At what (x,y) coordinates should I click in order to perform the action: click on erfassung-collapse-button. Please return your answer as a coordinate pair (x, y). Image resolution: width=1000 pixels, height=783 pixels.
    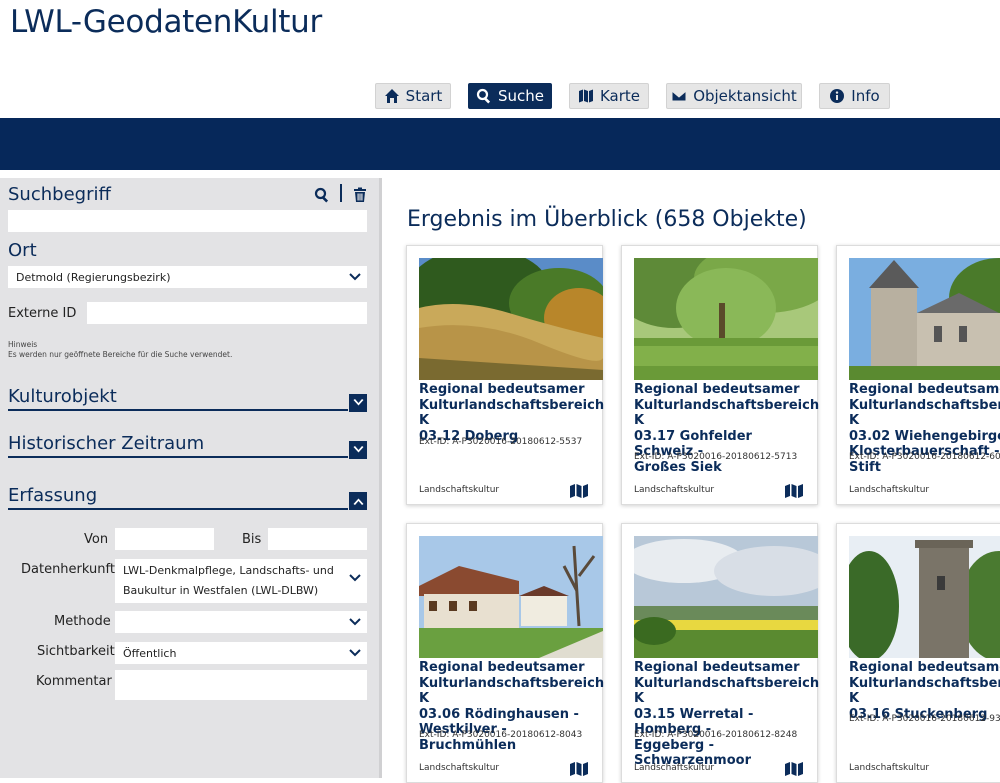
    Looking at the image, I should click on (358, 501).